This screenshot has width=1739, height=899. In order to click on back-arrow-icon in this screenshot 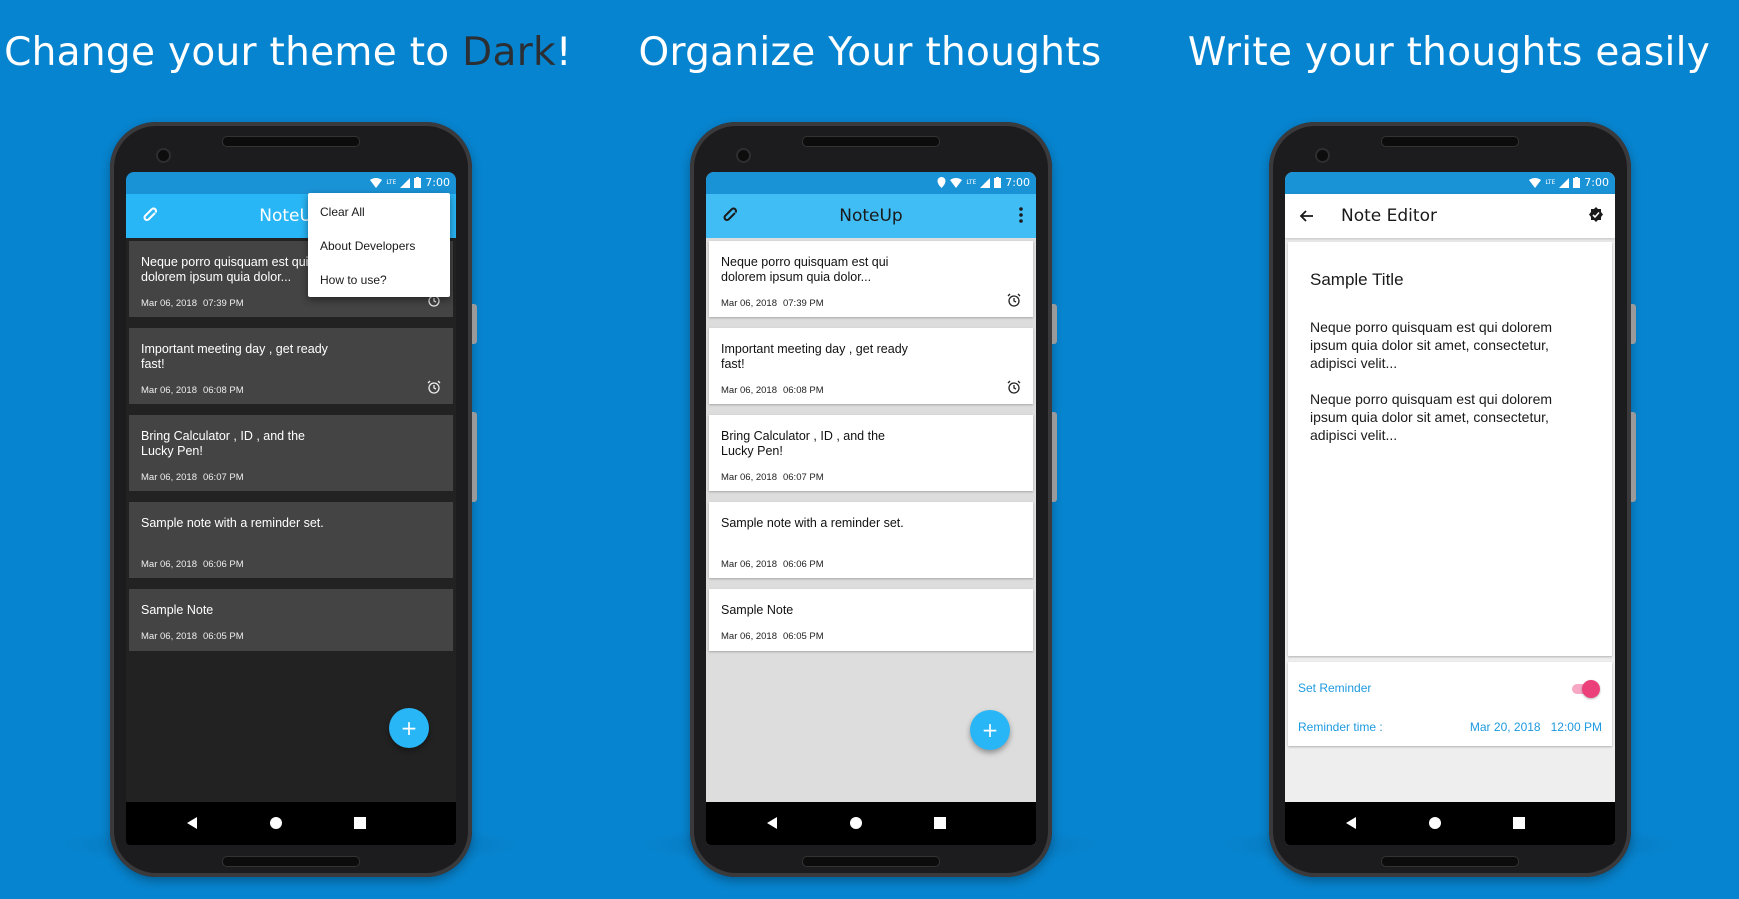, I will do `click(1307, 216)`.